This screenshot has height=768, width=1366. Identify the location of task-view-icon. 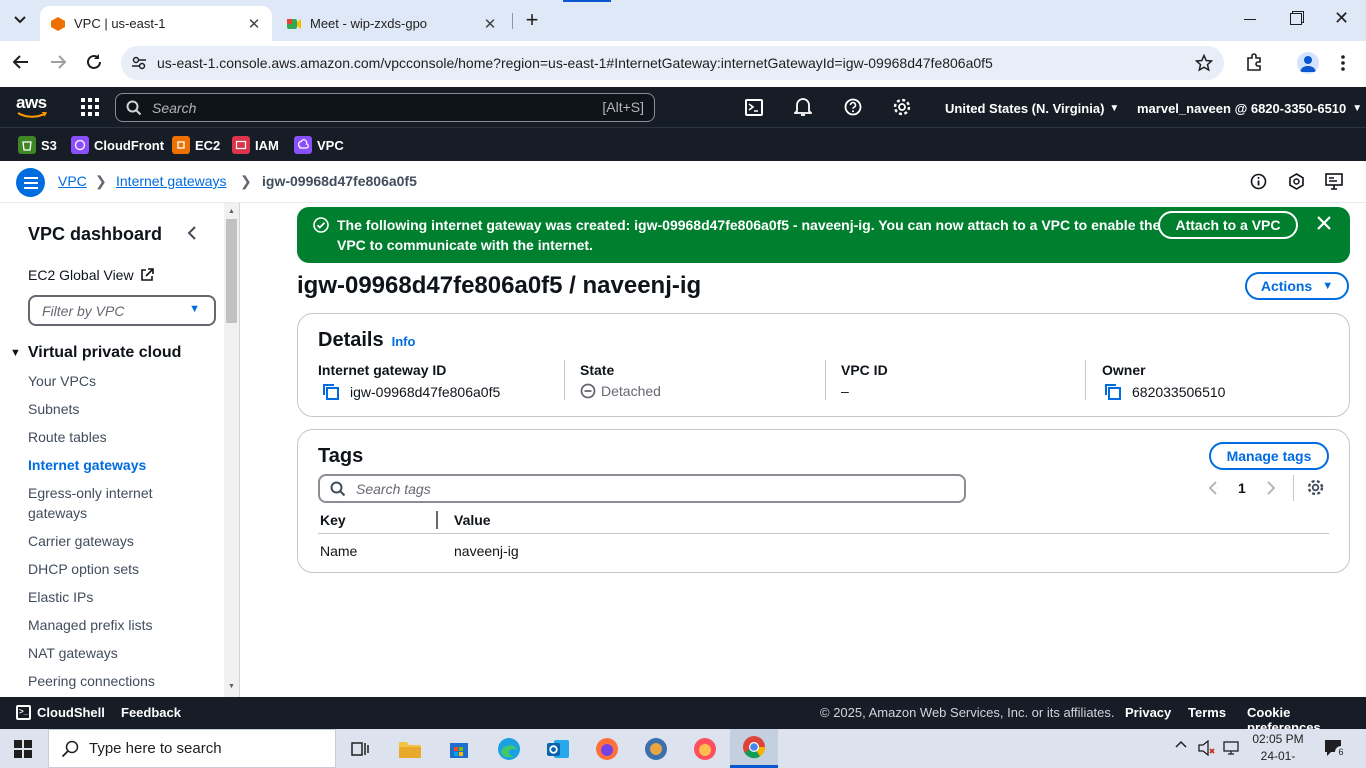
(360, 749).